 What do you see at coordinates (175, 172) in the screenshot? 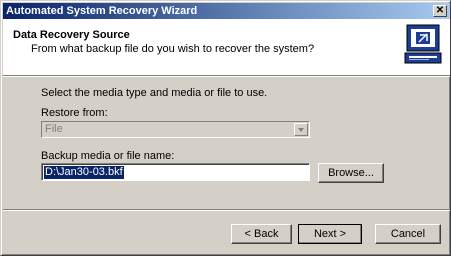
I see `backup-file-input: D:\Jan30-03.bkf` at bounding box center [175, 172].